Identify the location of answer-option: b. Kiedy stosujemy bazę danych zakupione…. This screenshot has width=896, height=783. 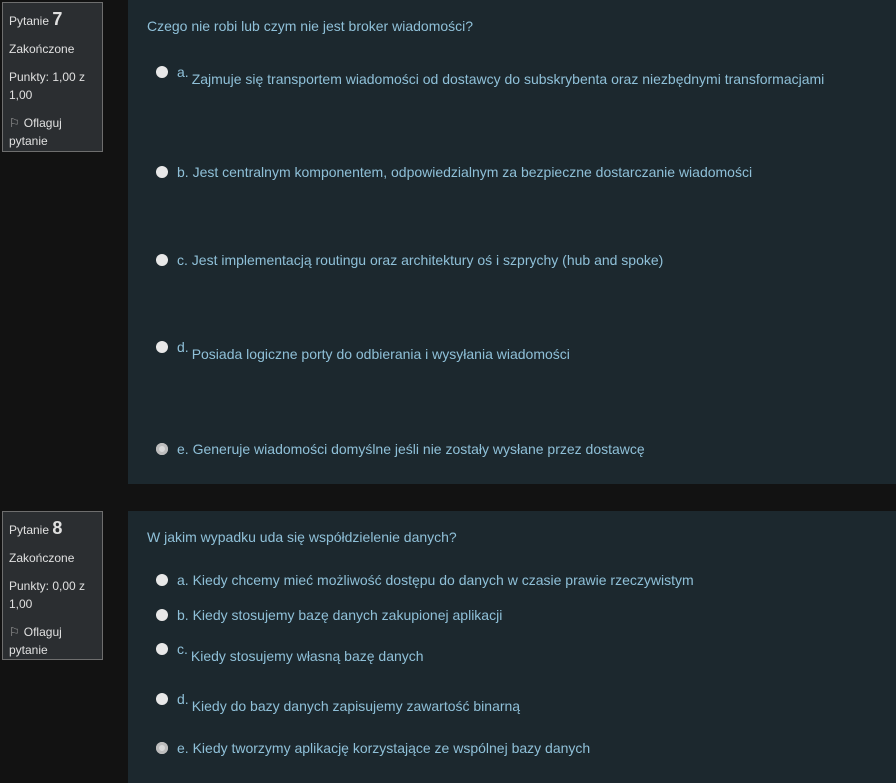
(329, 615).